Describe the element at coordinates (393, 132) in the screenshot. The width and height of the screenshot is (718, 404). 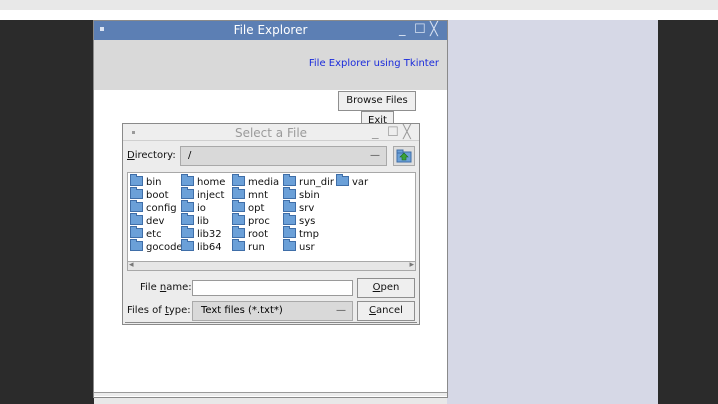
I see `dialog-maximize-icon: ☐` at that location.